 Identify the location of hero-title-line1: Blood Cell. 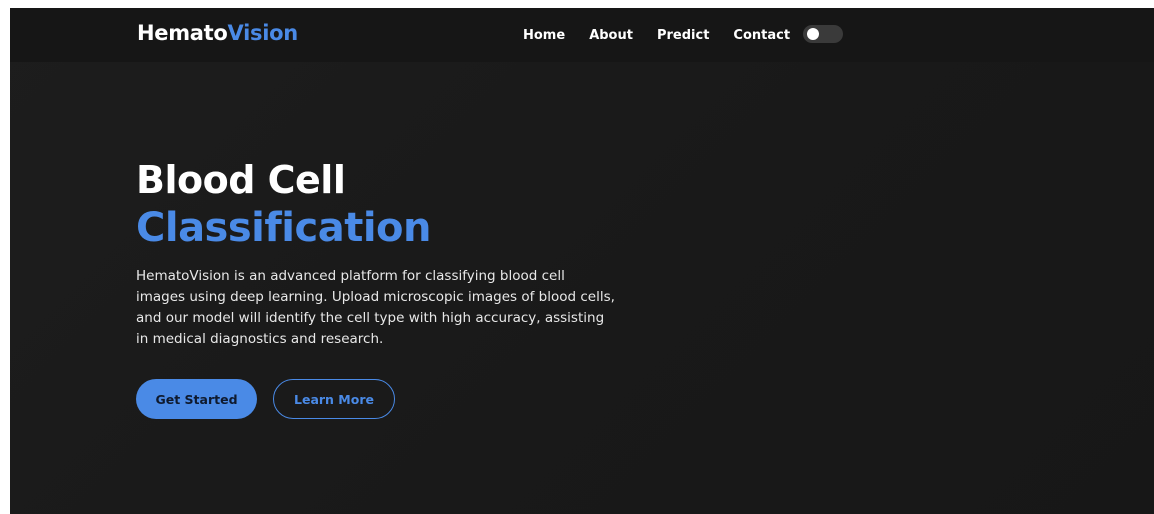
(241, 180).